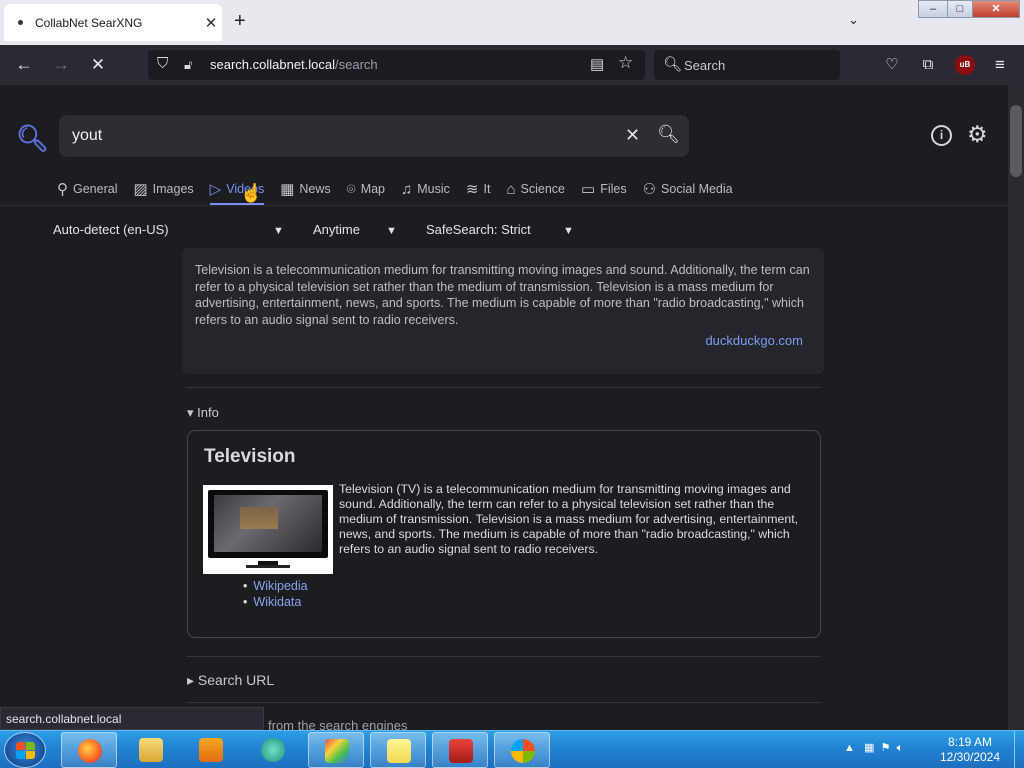  Describe the element at coordinates (1000, 65) in the screenshot. I see `menu-hamburger-icon: ≡` at that location.